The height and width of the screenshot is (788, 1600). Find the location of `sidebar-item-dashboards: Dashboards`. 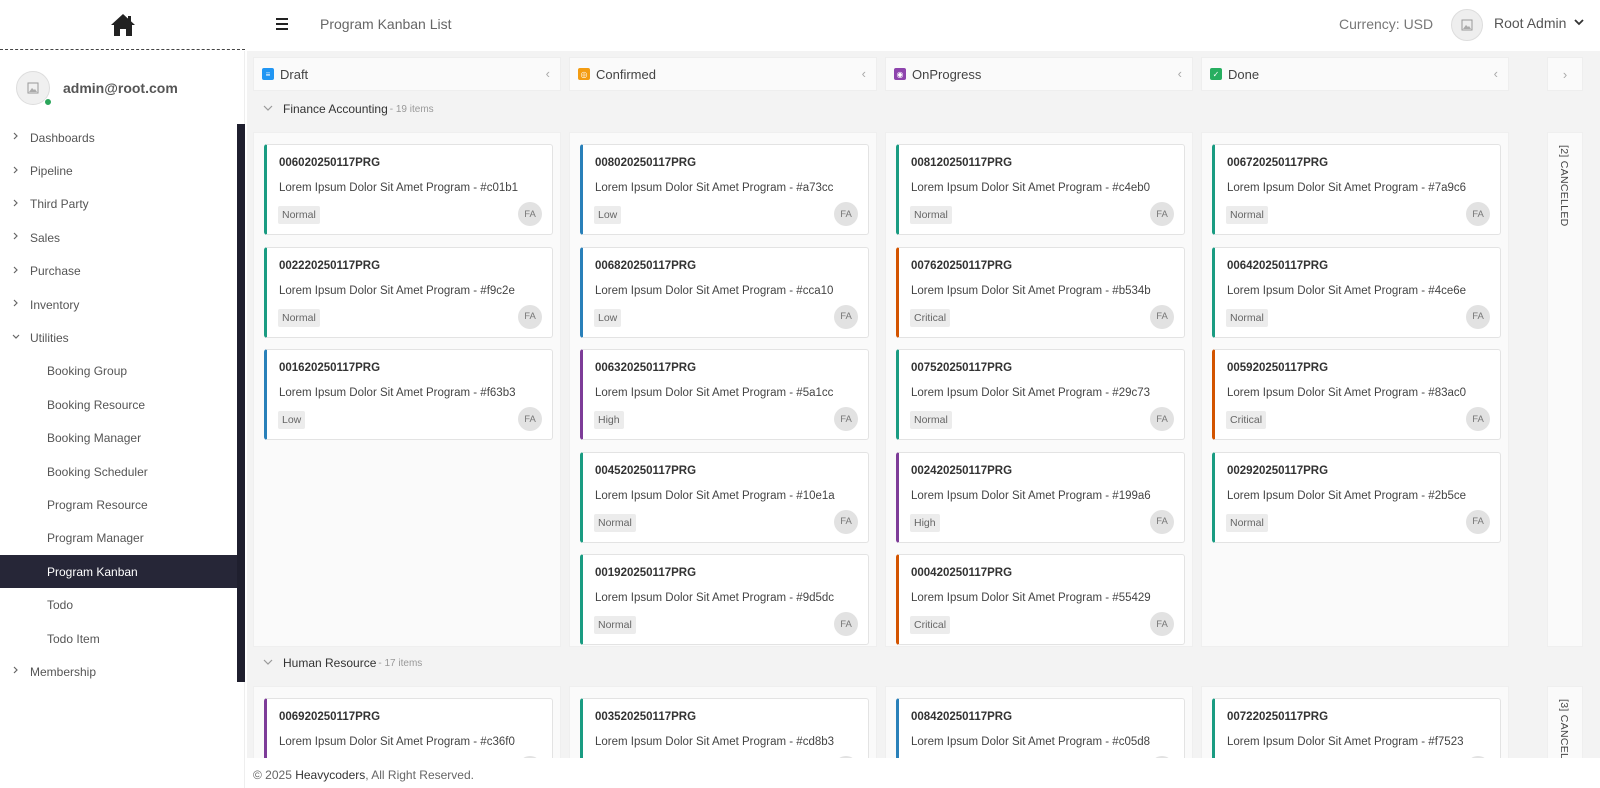

sidebar-item-dashboards: Dashboards is located at coordinates (118, 137).